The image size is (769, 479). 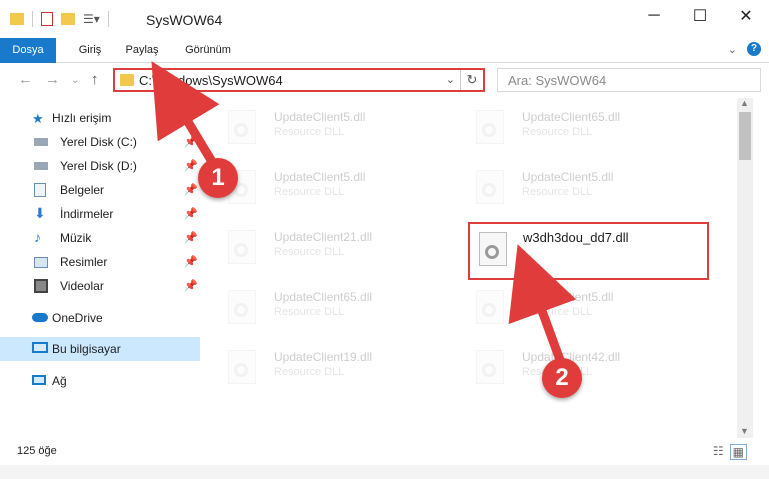 I want to click on close-button: ✕, so click(x=746, y=16).